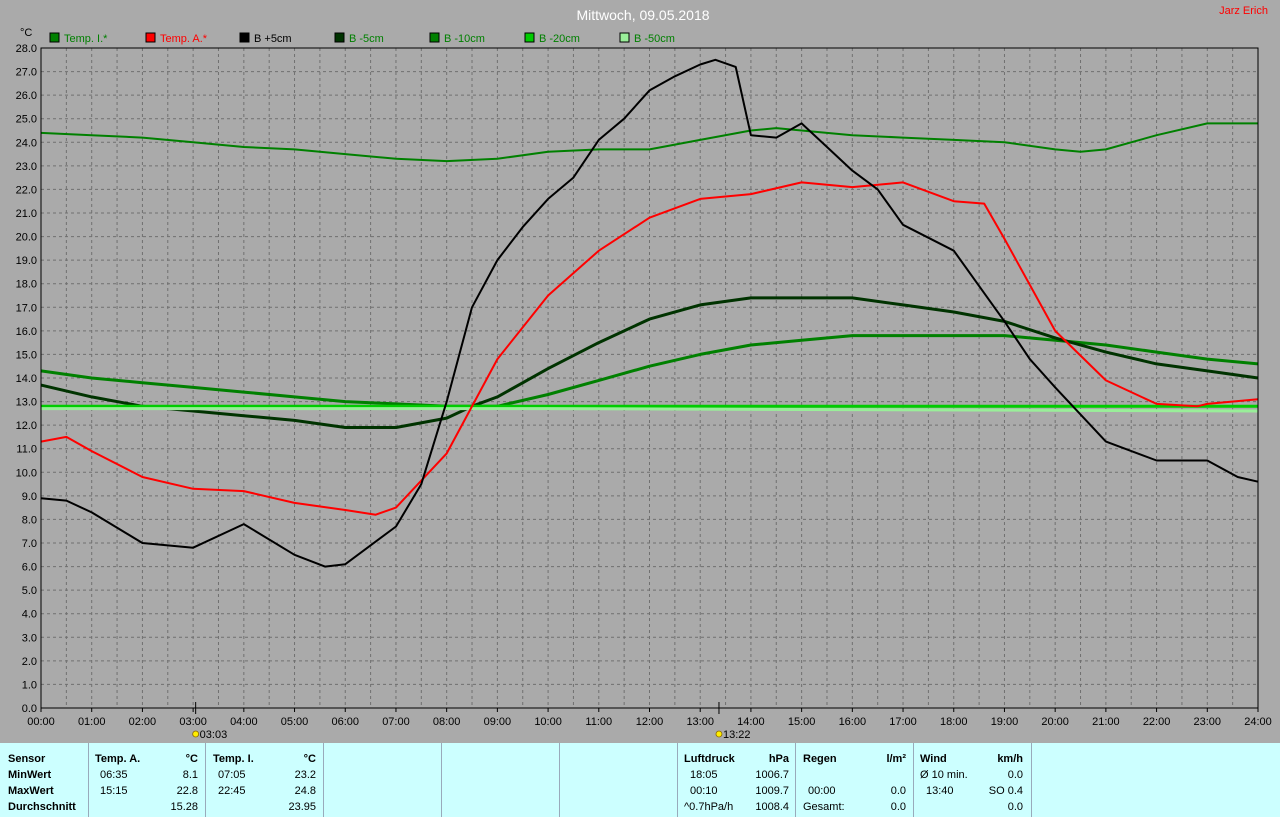 Image resolution: width=1280 pixels, height=817 pixels. Describe the element at coordinates (29, 615) in the screenshot. I see `y-tick-label: 4.0` at that location.